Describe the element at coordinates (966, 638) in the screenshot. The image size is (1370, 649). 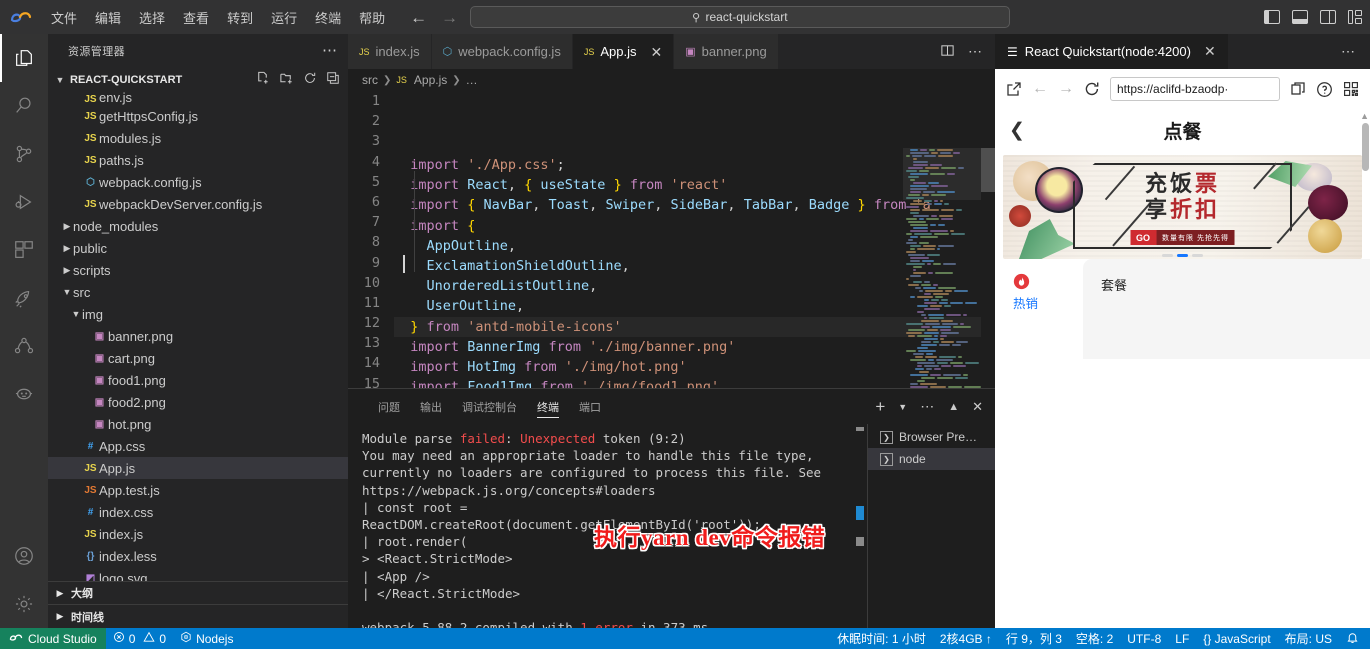
I see `status-machine-spec: 2核4GB ↑` at that location.